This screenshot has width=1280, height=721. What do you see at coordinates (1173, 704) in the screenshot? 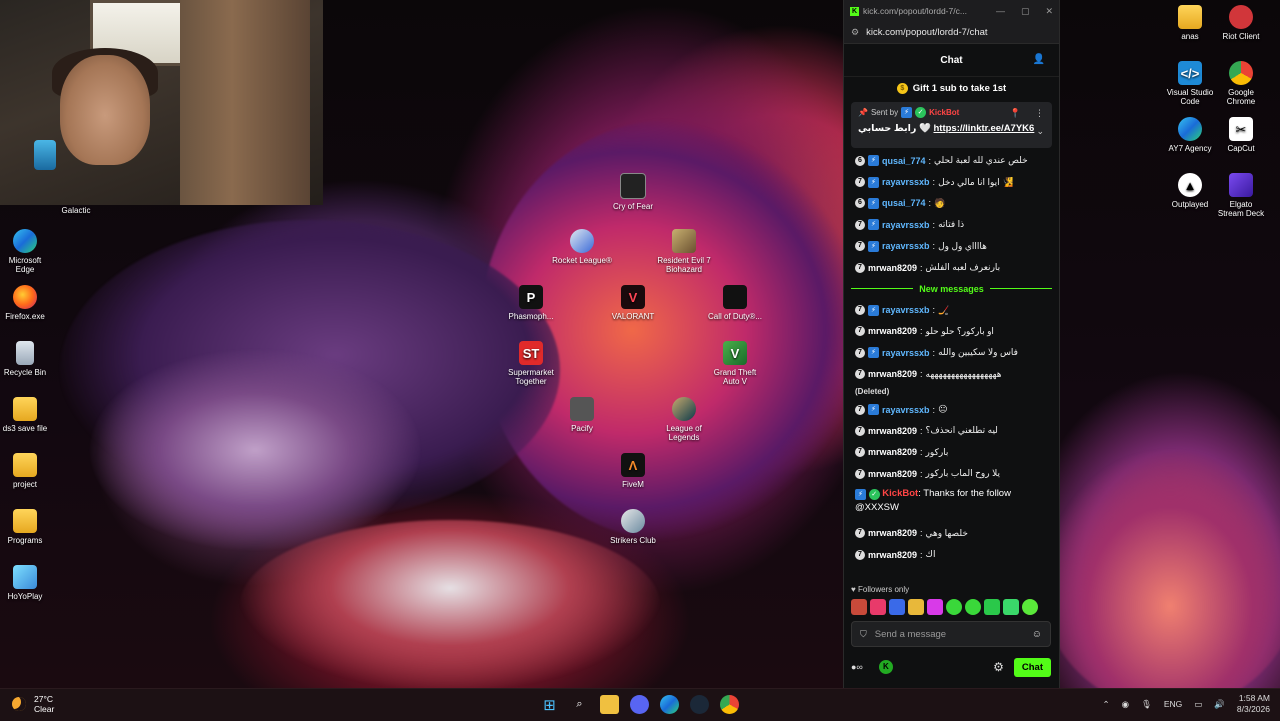
I see `language-indicator: ENG` at bounding box center [1173, 704].